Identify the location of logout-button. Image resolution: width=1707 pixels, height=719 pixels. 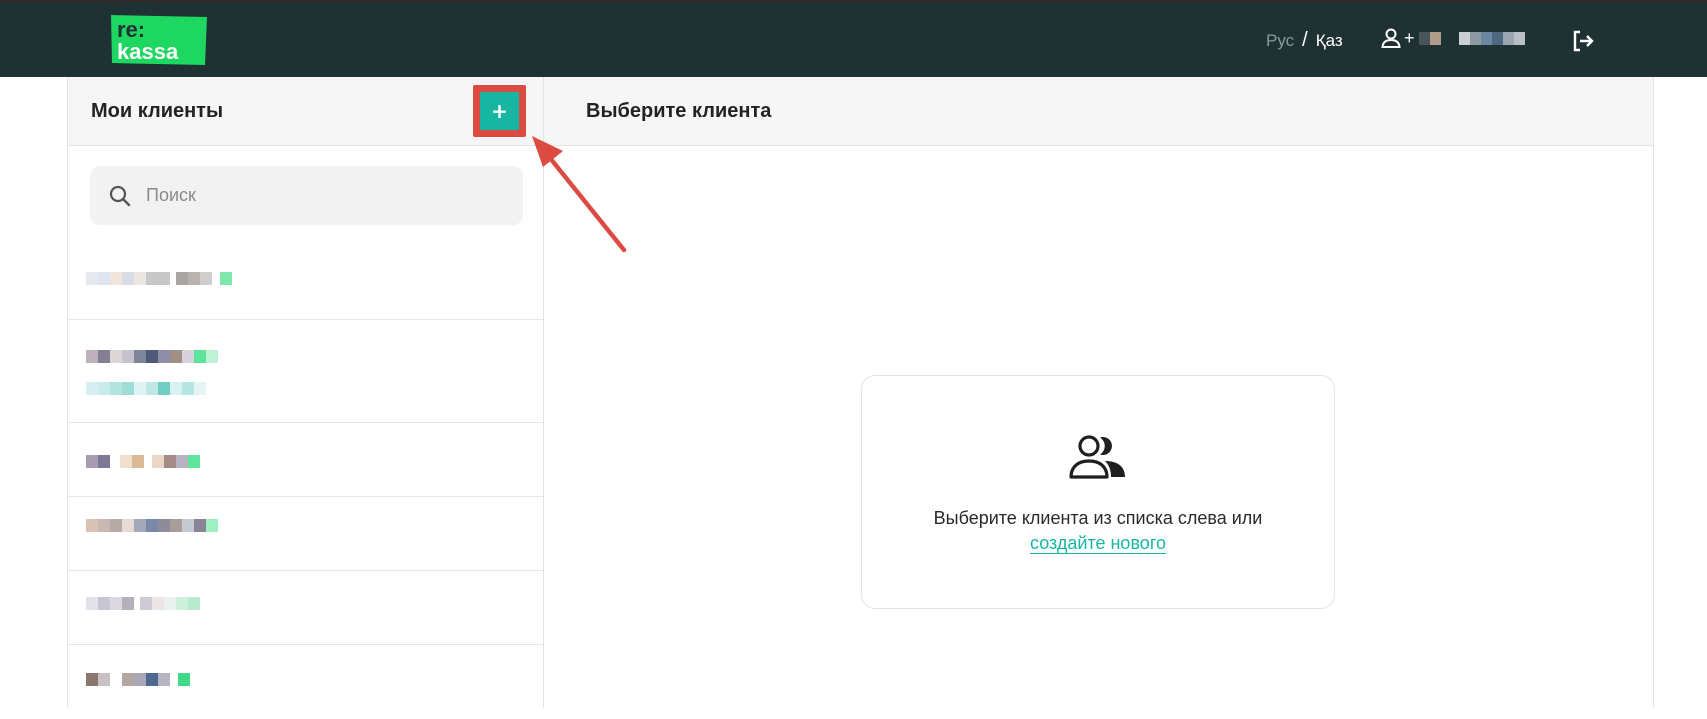
(1583, 41).